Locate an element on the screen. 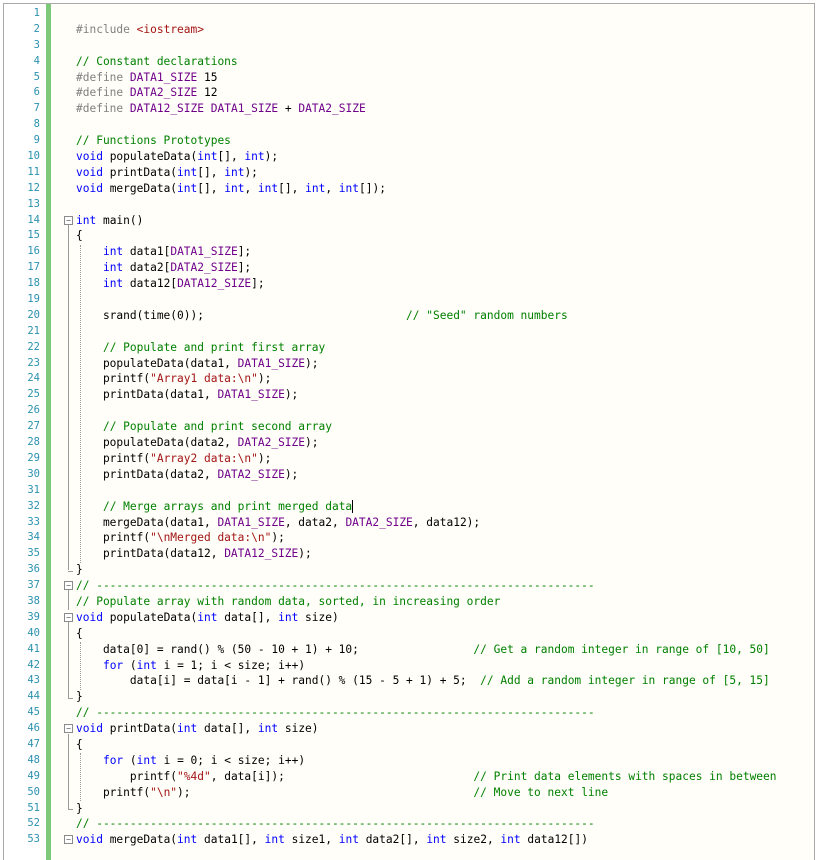  code-line: 50 printf("\n"); // Move to next line is located at coordinates (409, 793).